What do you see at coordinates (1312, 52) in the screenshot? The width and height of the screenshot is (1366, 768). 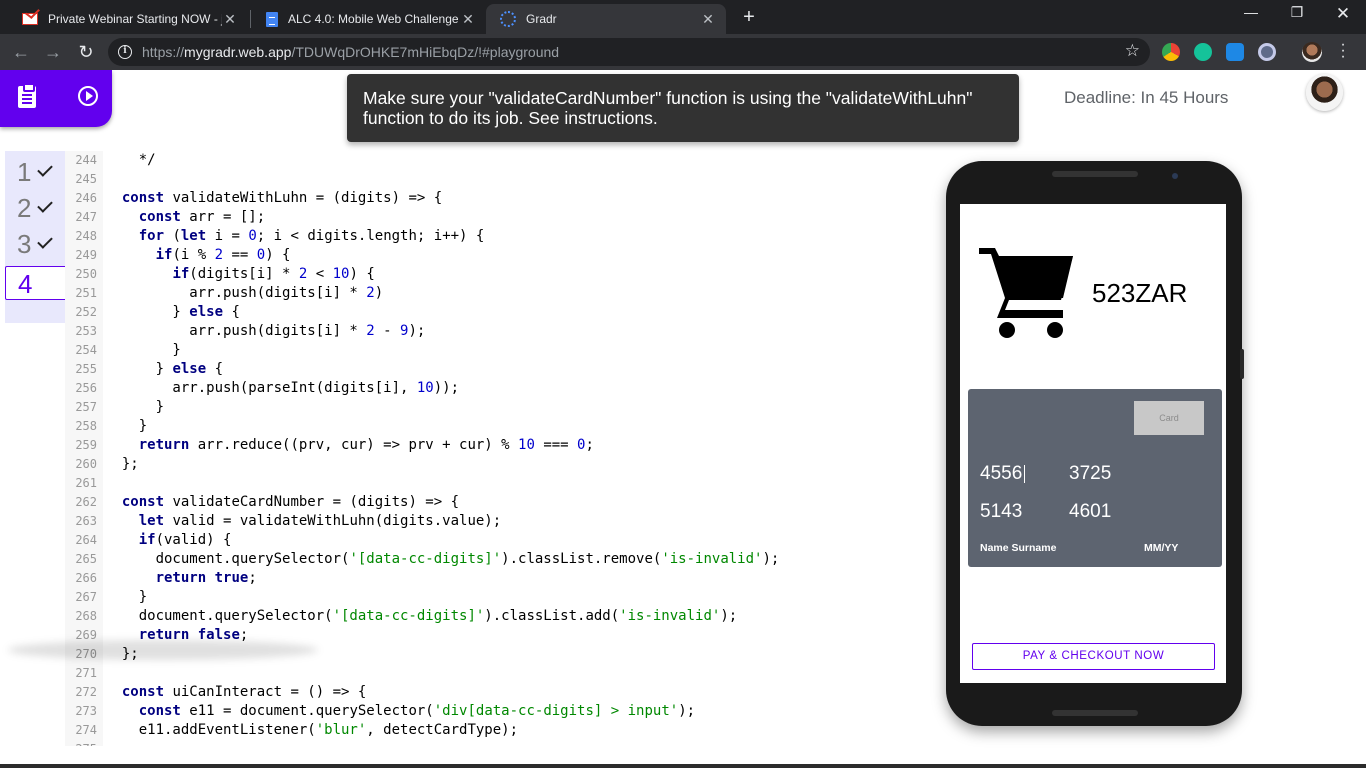 I see `profile-avatar` at bounding box center [1312, 52].